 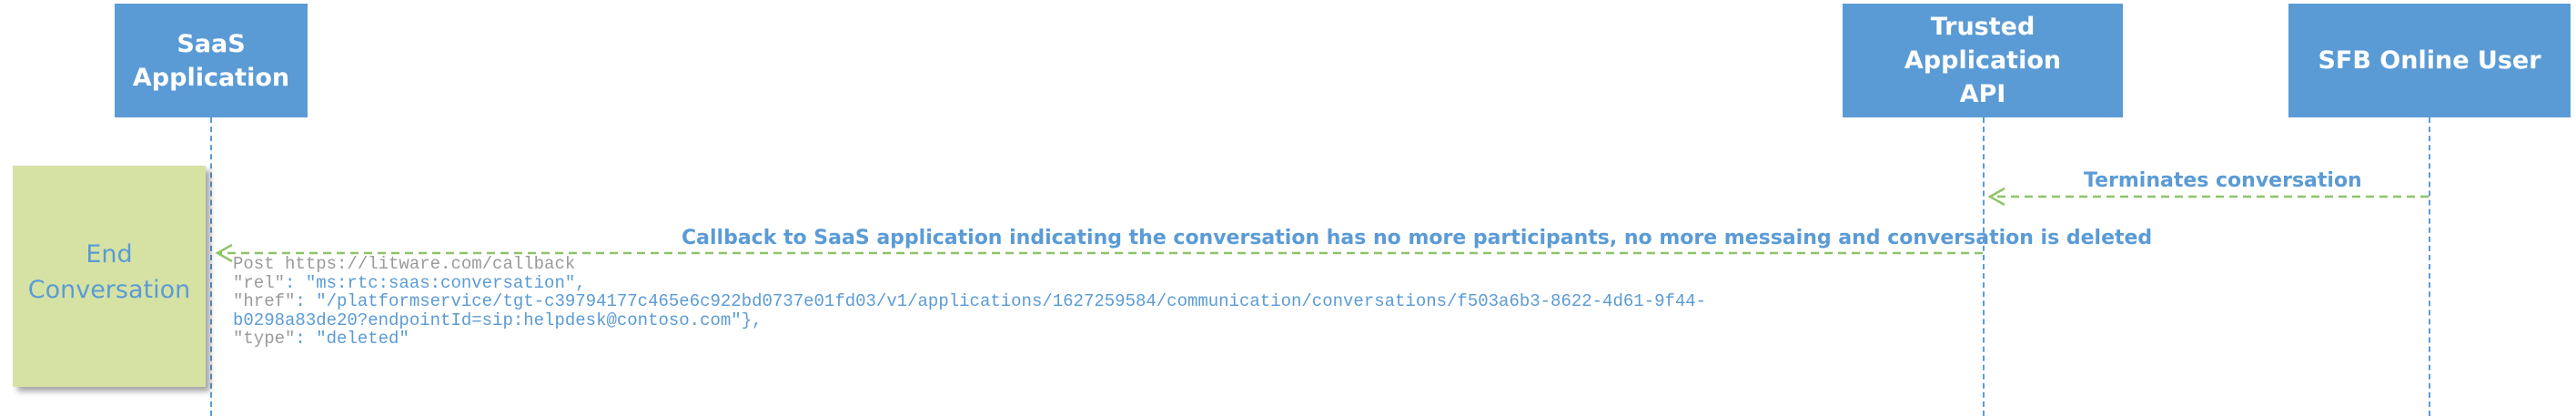 What do you see at coordinates (264, 301) in the screenshot?
I see `payload-href-key: "href"` at bounding box center [264, 301].